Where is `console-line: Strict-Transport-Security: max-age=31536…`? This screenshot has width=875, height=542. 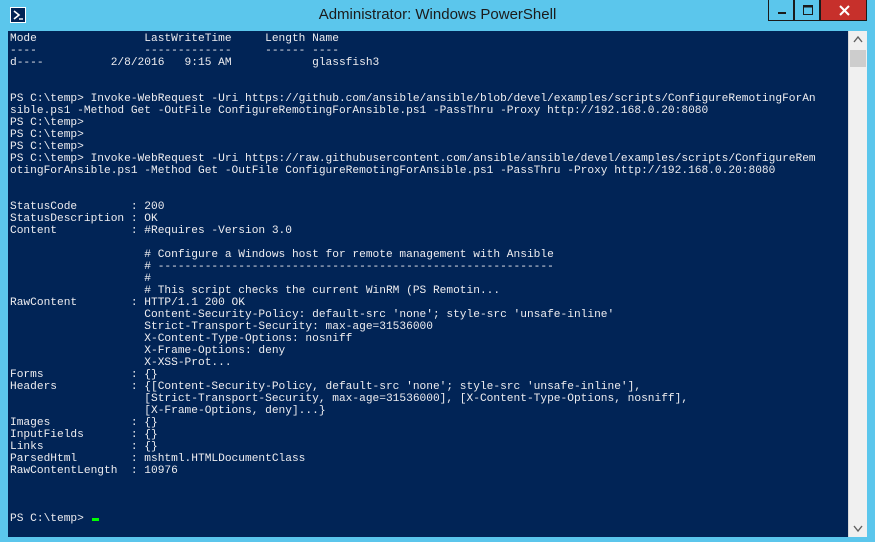
console-line: Strict-Transport-Security: max-age=31536… is located at coordinates (288, 327).